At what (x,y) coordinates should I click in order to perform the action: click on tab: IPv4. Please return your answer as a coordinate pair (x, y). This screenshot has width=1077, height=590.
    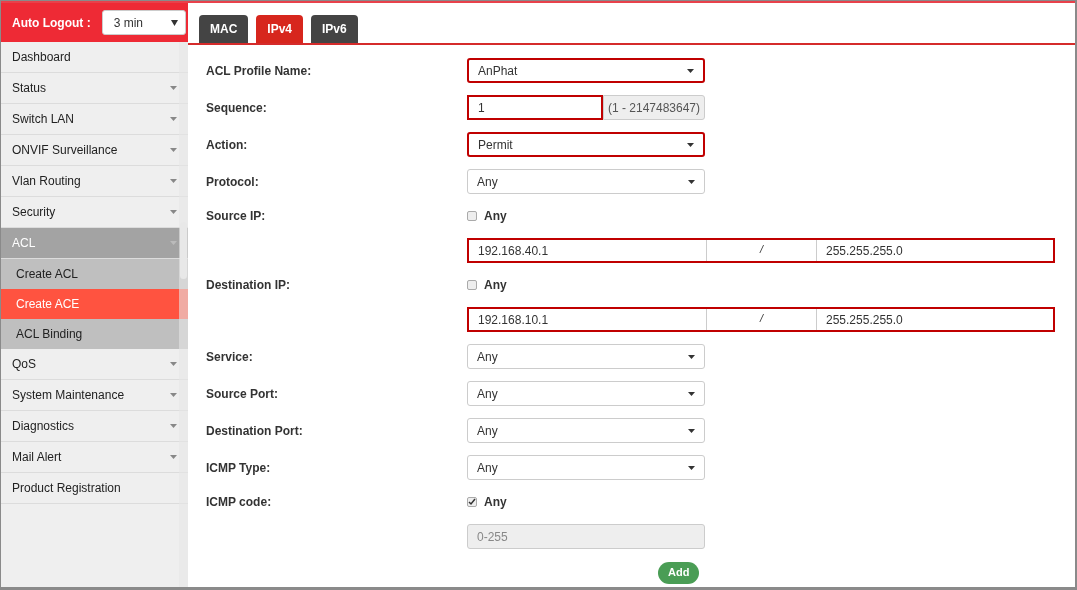
    Looking at the image, I should click on (279, 29).